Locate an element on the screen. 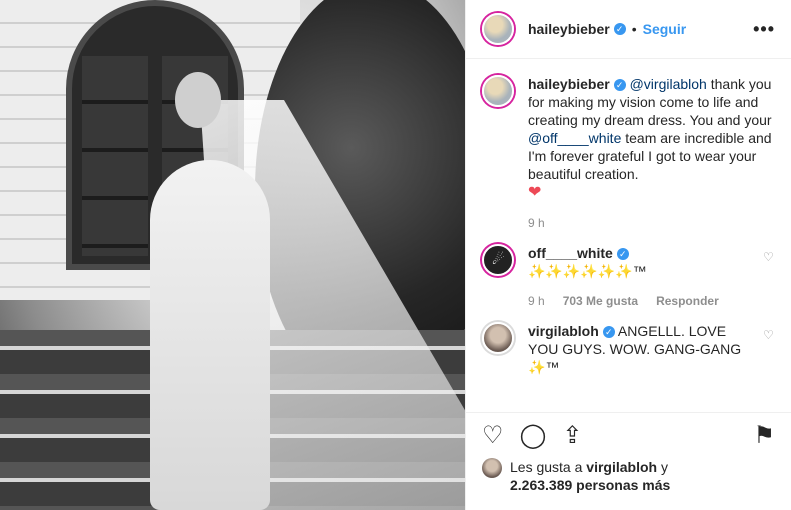  comment-text: ✨✨✨✨✨✨™ is located at coordinates (587, 271).